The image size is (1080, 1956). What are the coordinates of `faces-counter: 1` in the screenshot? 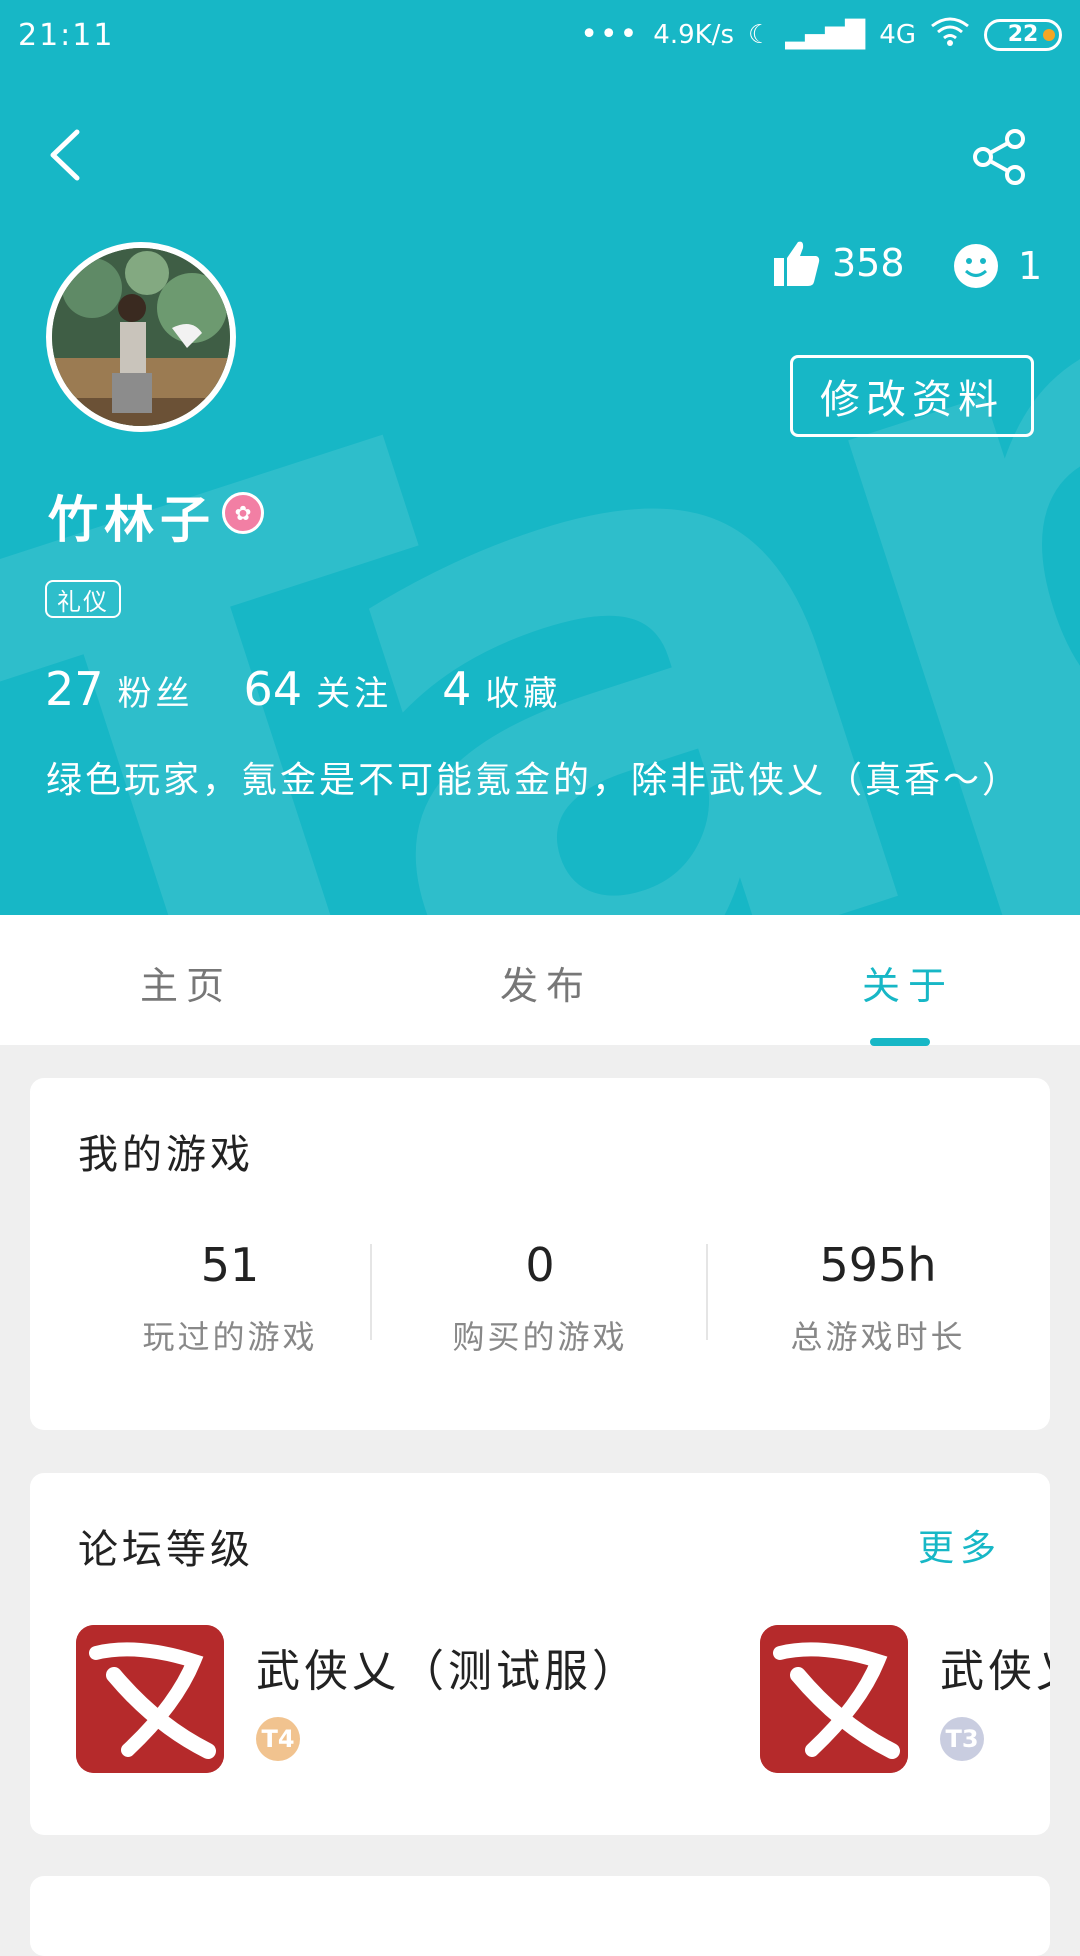 It's located at (997, 266).